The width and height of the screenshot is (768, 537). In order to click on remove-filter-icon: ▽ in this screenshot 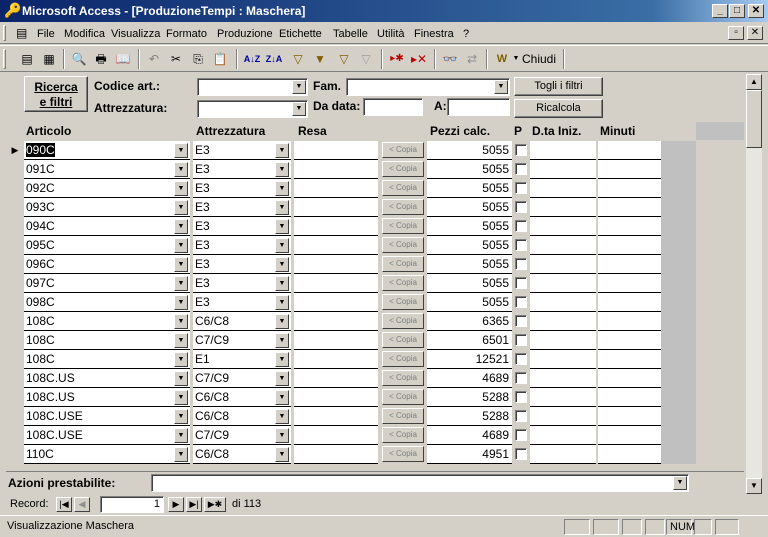, I will do `click(366, 59)`.